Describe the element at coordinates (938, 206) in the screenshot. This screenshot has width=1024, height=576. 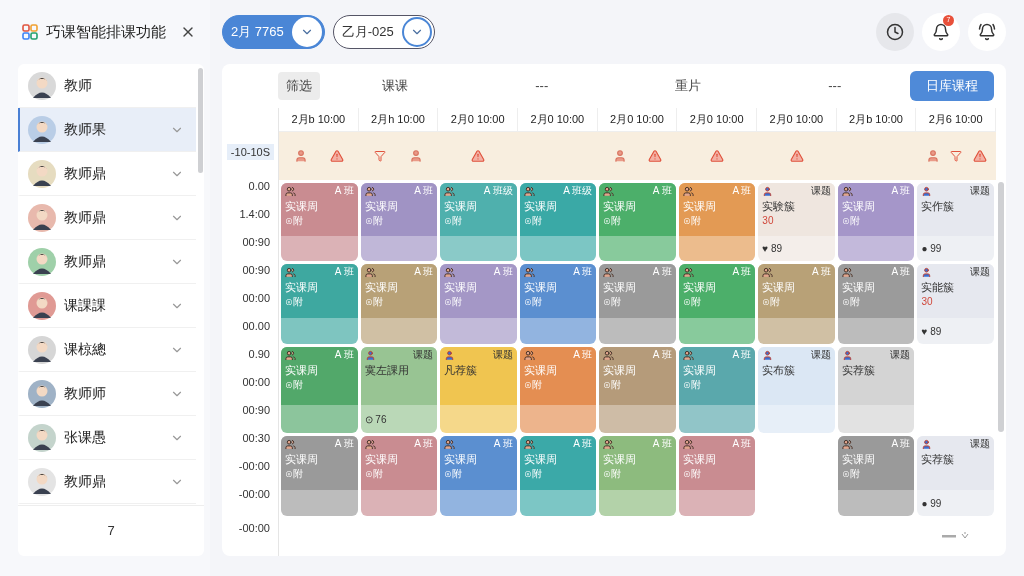
I see `class-title: 实作簇` at that location.